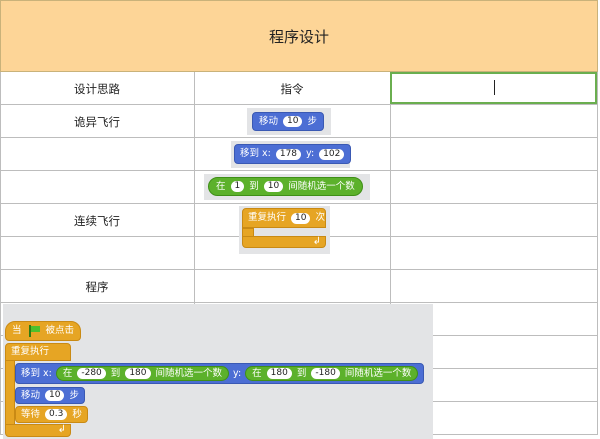  I want to click on random-y-block: 在 180 到 -180 间随机选一个数, so click(332, 373).